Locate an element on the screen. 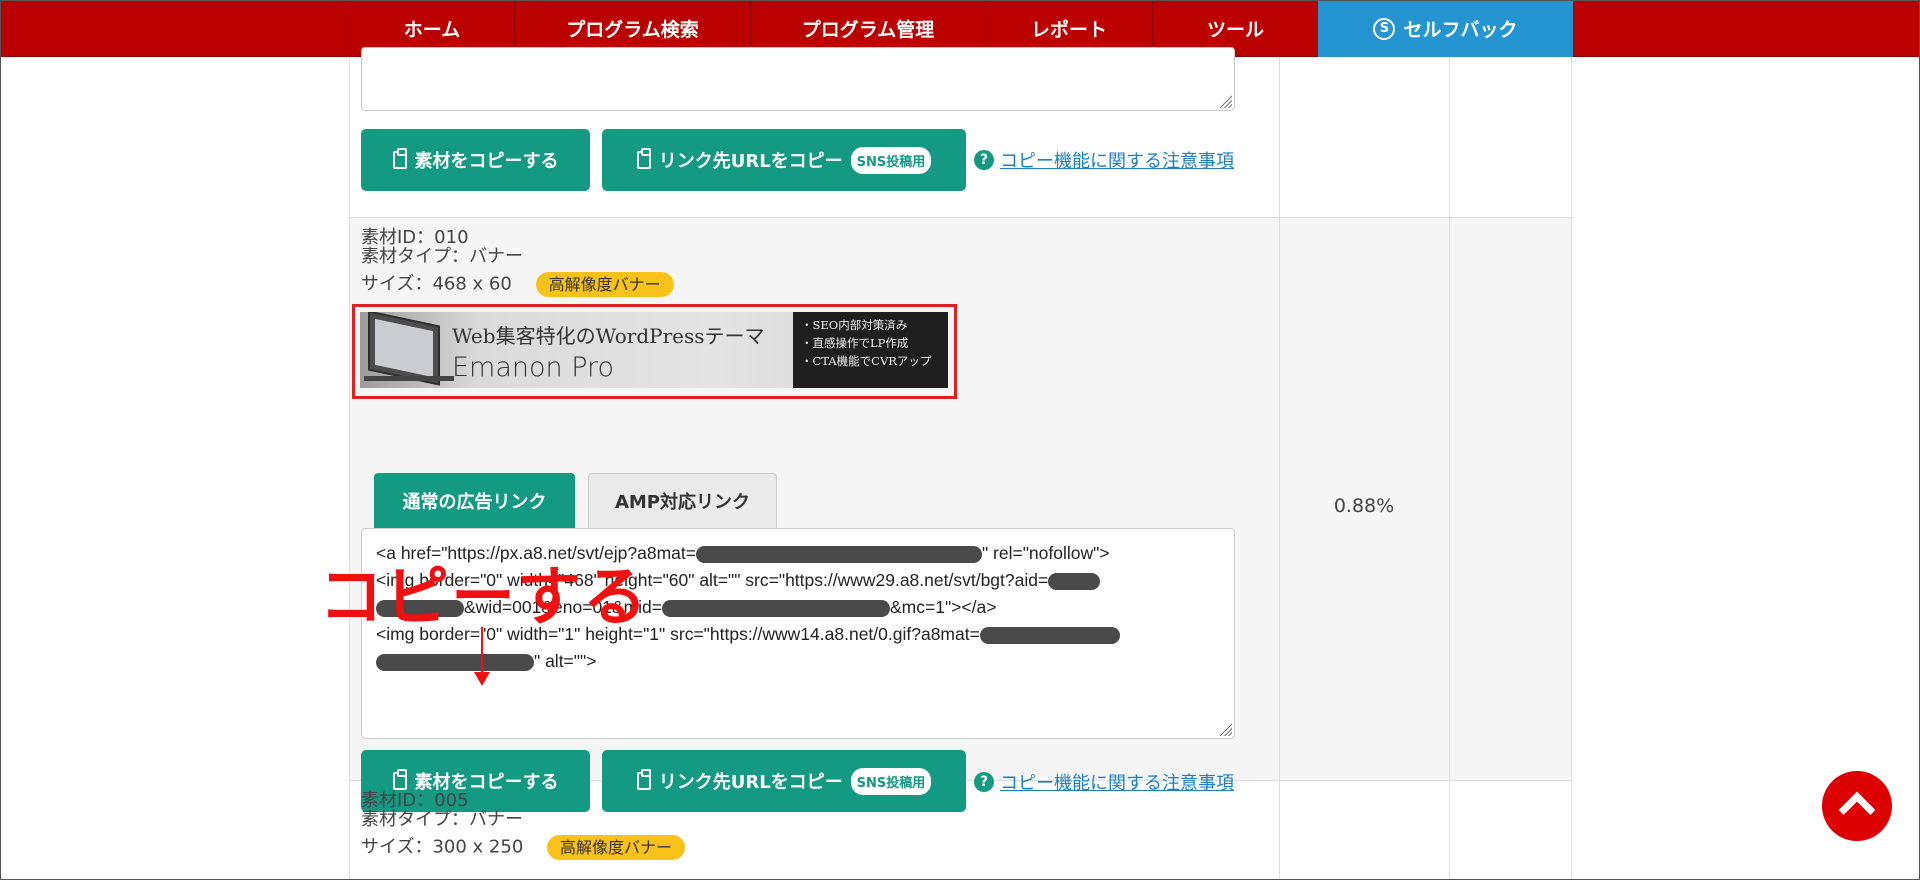  copy-annotation-text: コピーする is located at coordinates (484, 598).